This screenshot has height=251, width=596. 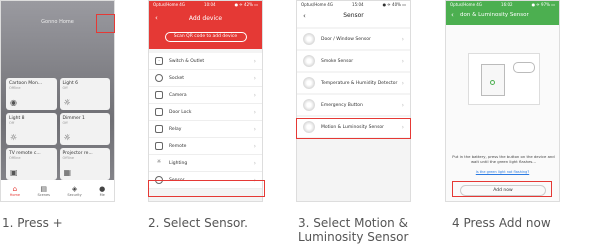 What do you see at coordinates (159, 95) in the screenshot?
I see `camera-icon` at bounding box center [159, 95].